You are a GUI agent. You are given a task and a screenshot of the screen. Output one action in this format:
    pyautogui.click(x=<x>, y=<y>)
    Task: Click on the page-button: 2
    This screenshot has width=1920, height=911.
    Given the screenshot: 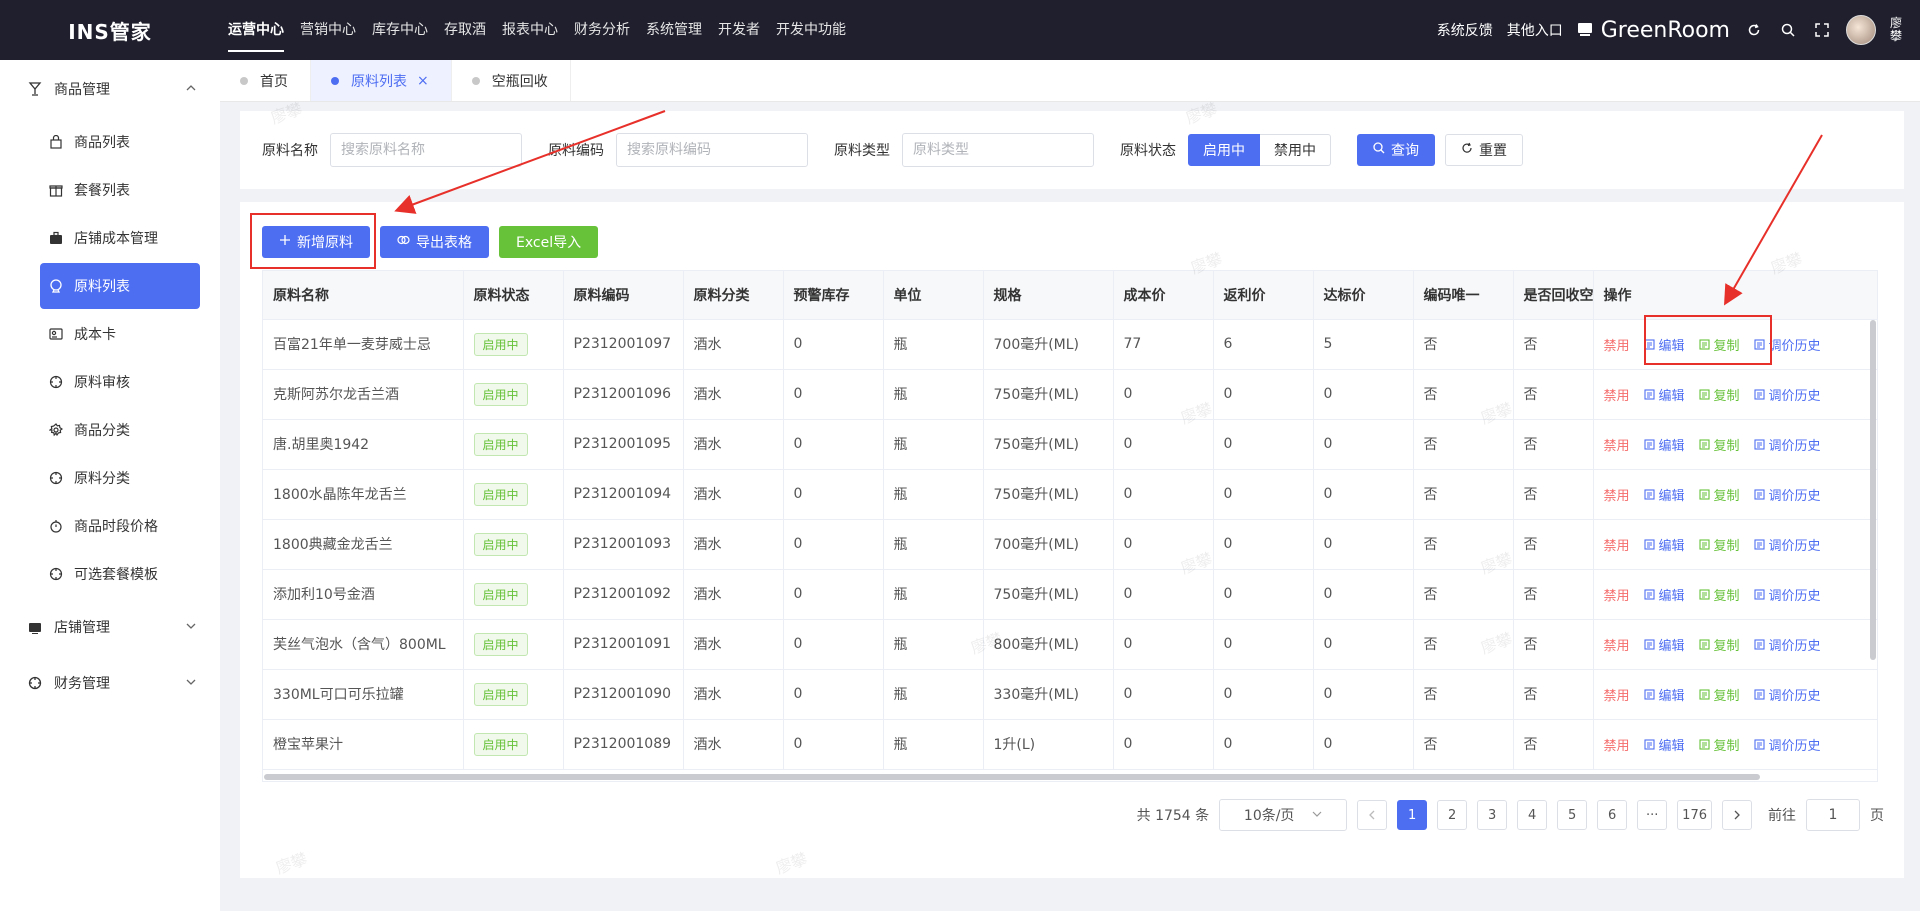 What is the action you would take?
    pyautogui.click(x=1452, y=815)
    